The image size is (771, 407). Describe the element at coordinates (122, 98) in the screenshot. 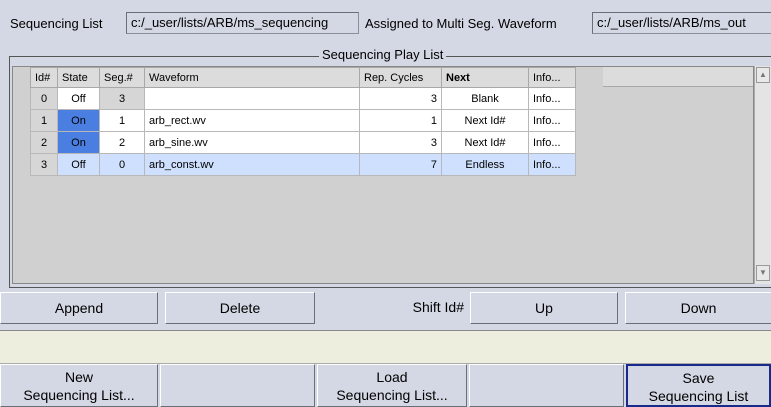

I see `cell-seg: 3` at that location.